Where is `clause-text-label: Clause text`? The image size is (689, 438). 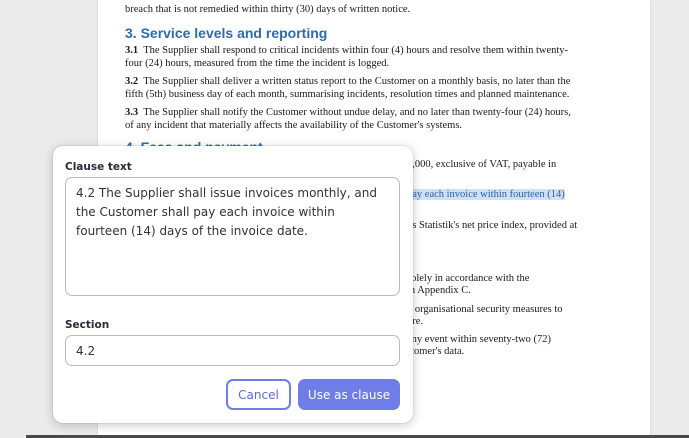
clause-text-label: Clause text is located at coordinates (98, 167).